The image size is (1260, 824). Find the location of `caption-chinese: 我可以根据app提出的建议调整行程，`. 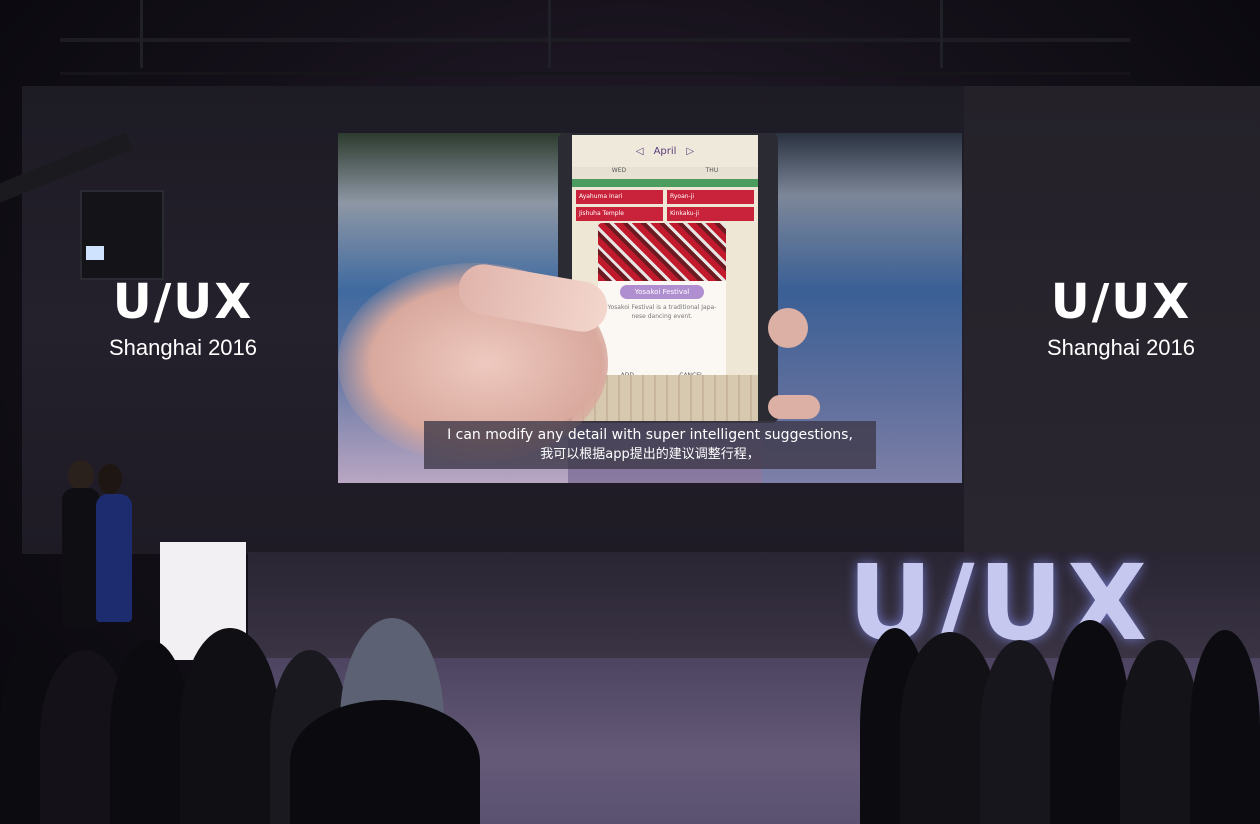

caption-chinese: 我可以根据app提出的建议调整行程， is located at coordinates (650, 454).